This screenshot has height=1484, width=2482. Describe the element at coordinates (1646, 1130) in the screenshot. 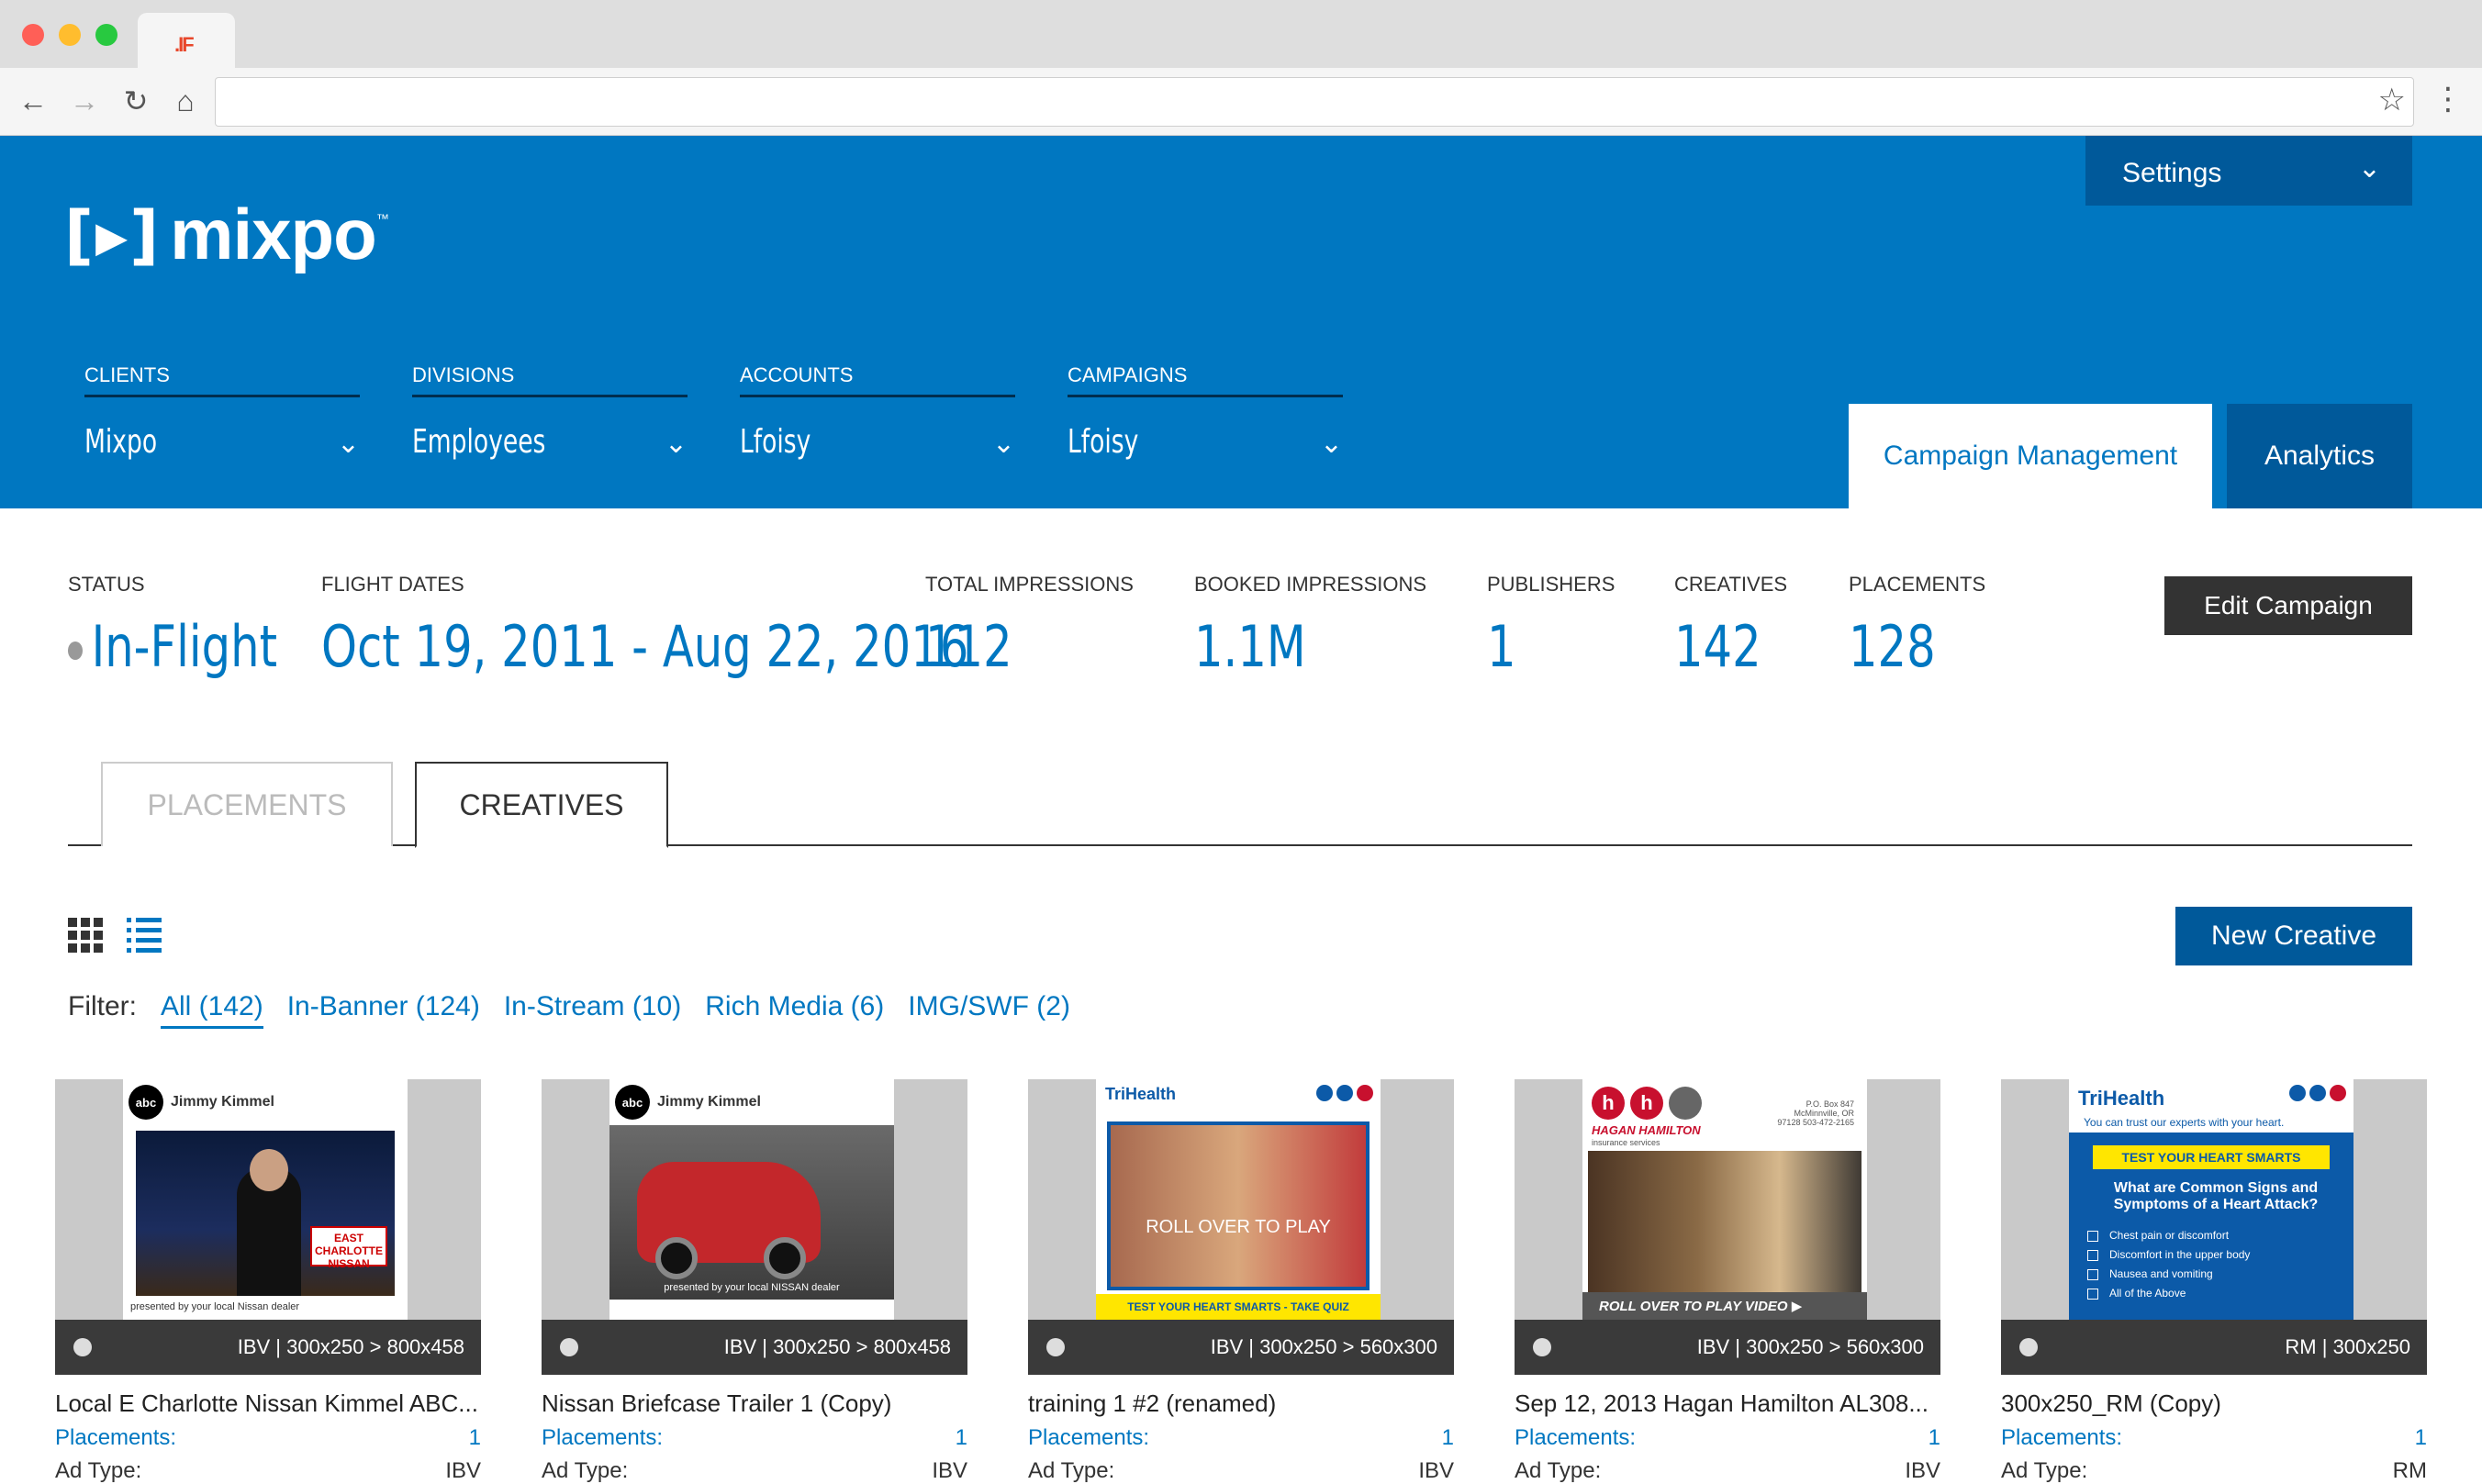

I see `ad-brand: HAGAN HAMILTON` at that location.